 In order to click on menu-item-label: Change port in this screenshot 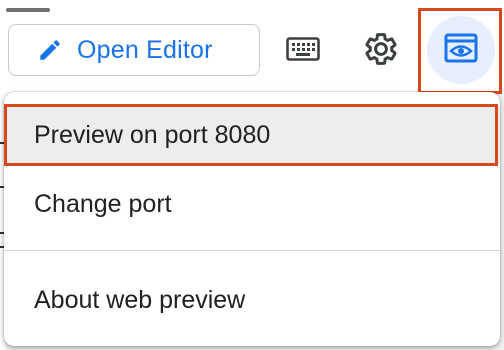, I will do `click(103, 203)`.